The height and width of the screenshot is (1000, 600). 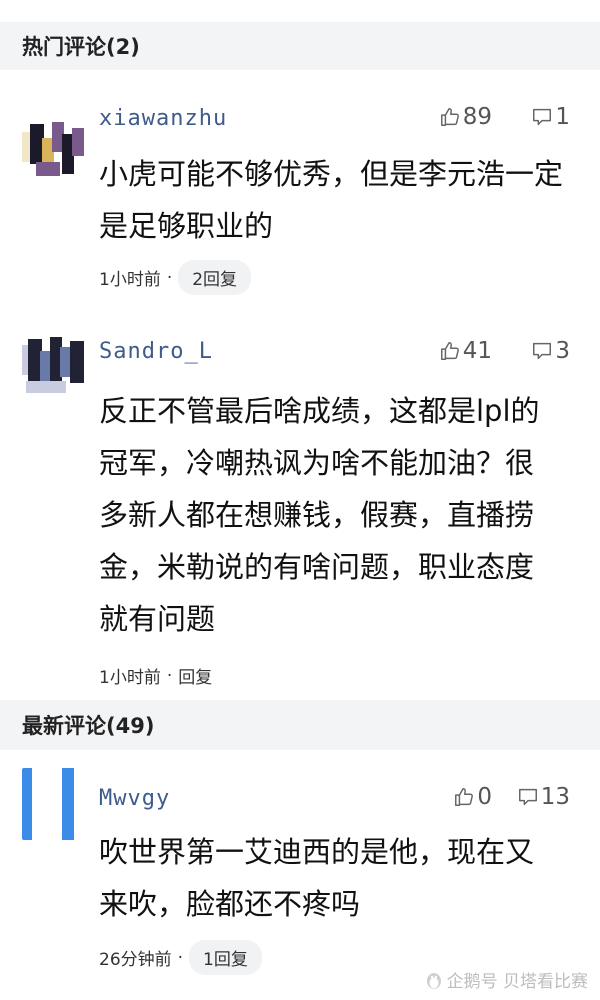 I want to click on reply-button: 3, so click(x=550, y=351).